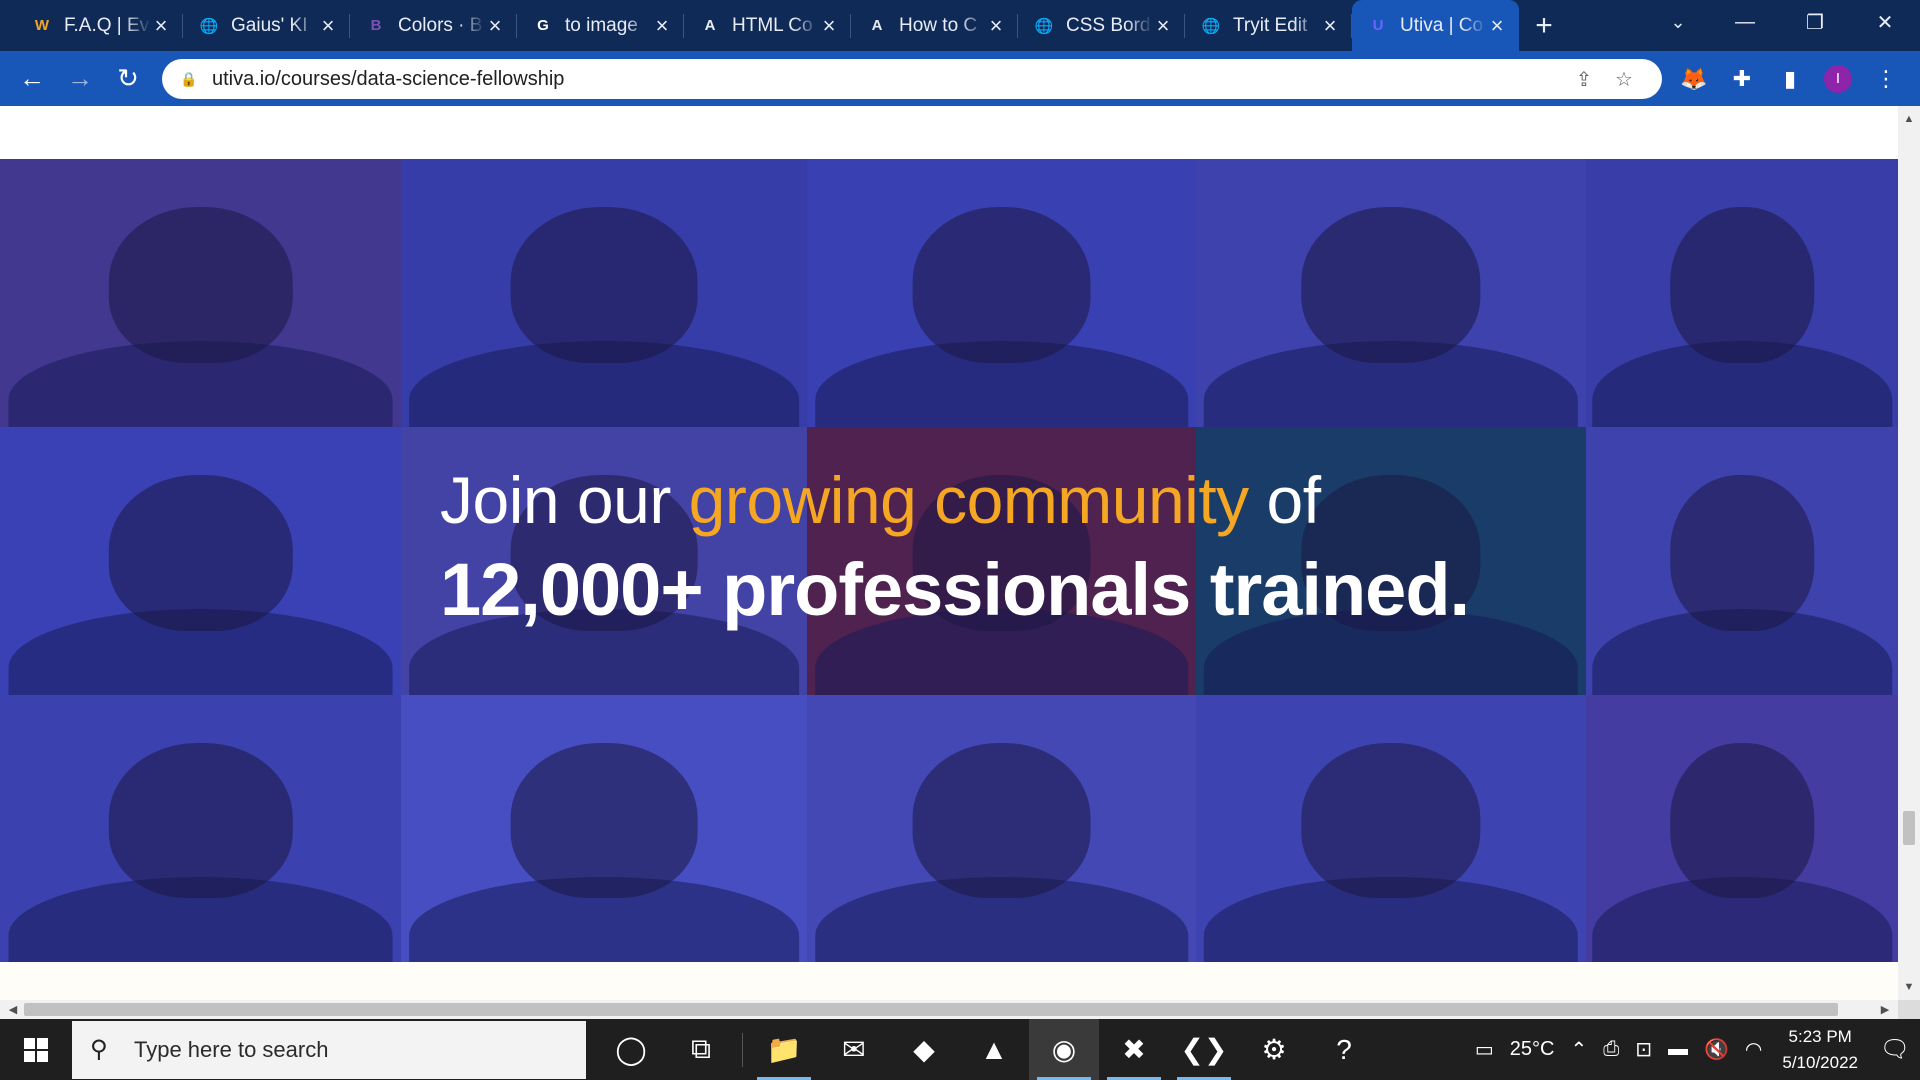  Describe the element at coordinates (1268, 25) in the screenshot. I see `tab-8: 🌐 Tryit Edit ×` at that location.